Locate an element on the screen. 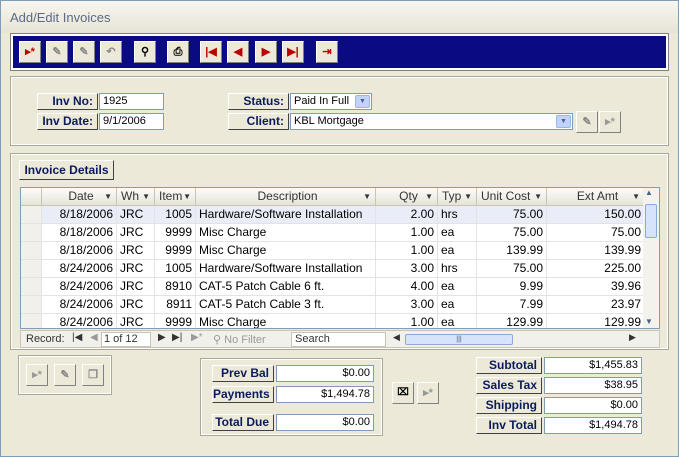  subtotal-field: $1,455.83 is located at coordinates (593, 365).